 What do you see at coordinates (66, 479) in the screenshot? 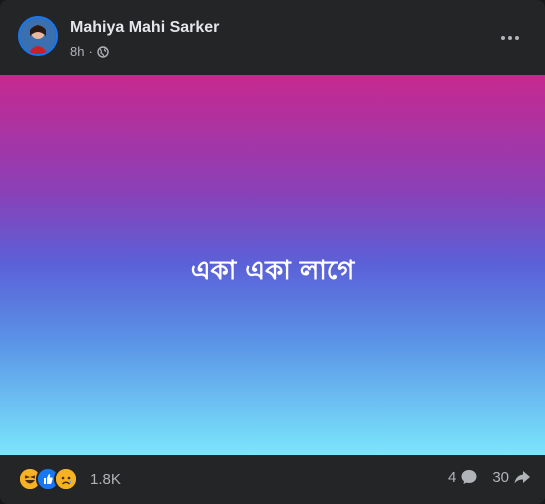
I see `sad-icon` at bounding box center [66, 479].